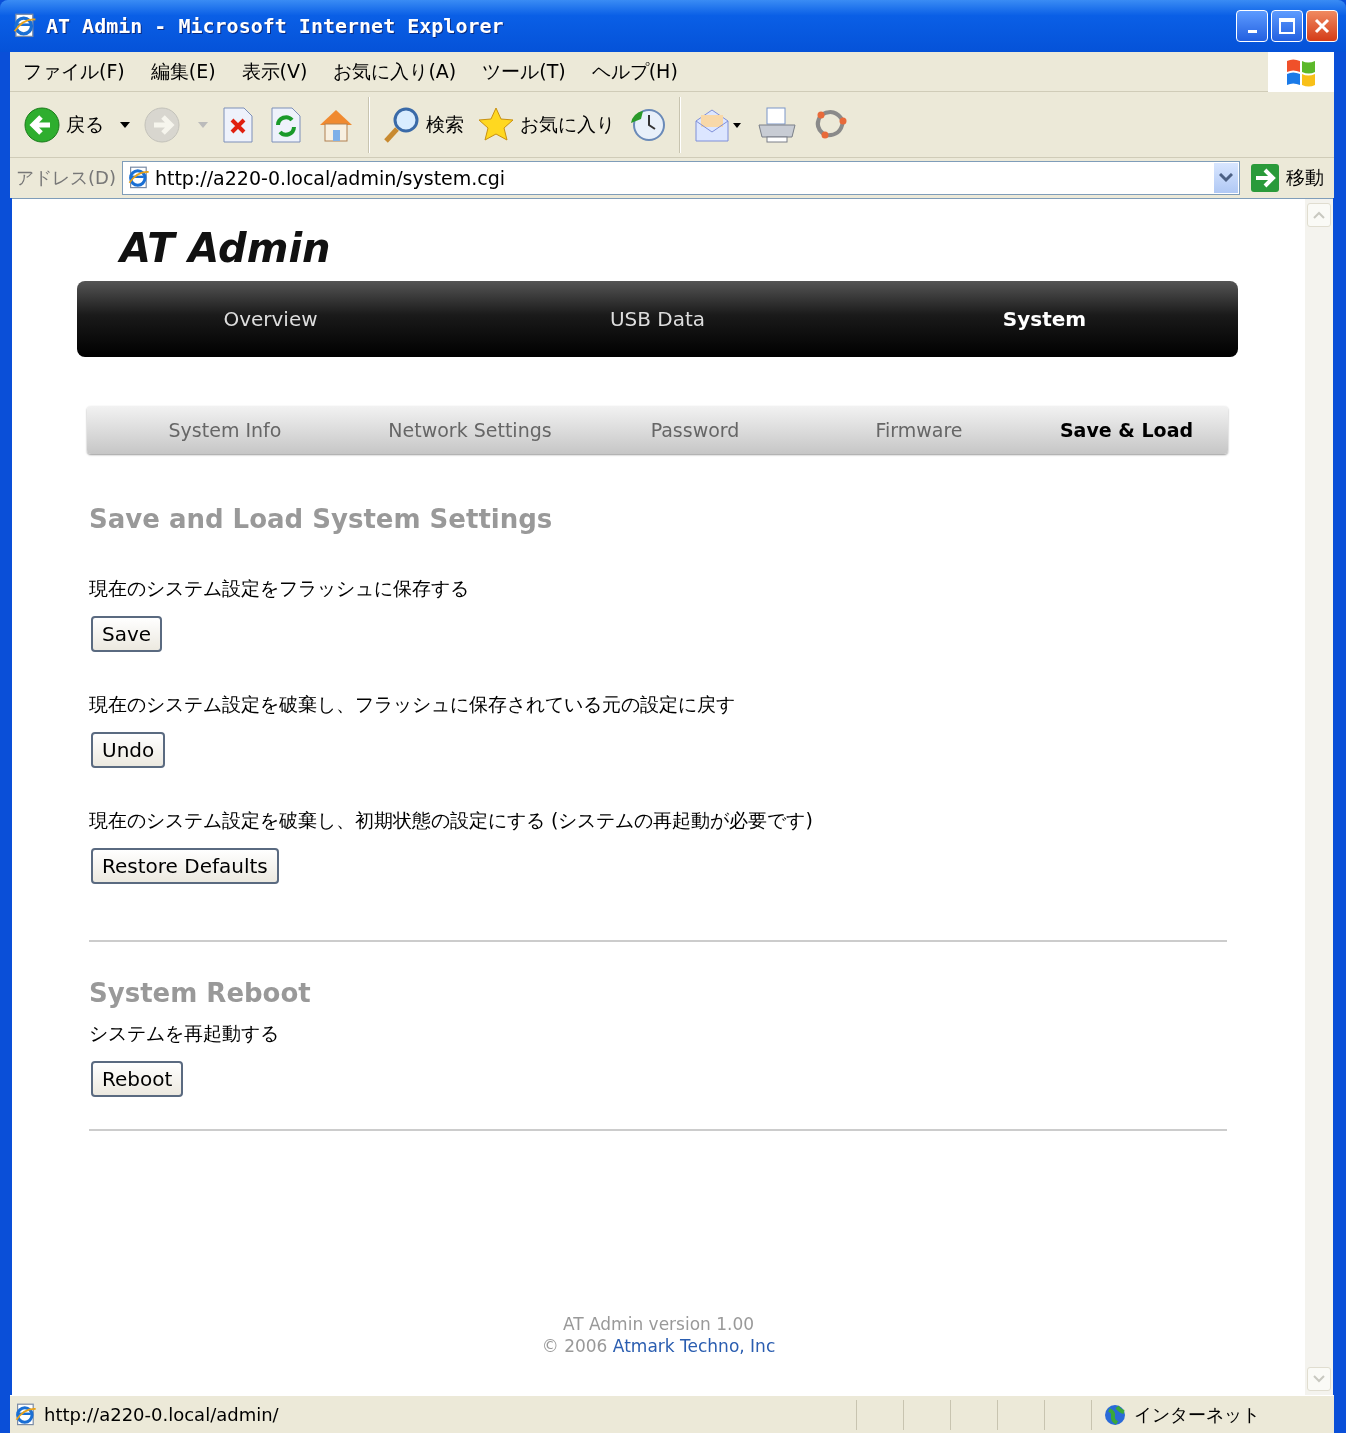 The height and width of the screenshot is (1433, 1346). Describe the element at coordinates (184, 1033) in the screenshot. I see `action-description: システムを再起動する` at that location.